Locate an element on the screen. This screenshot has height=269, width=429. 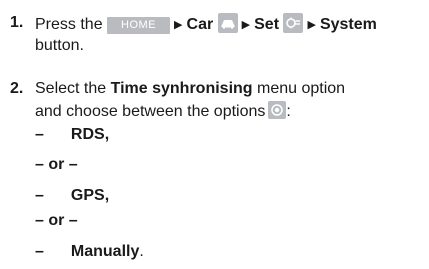
radio-select-icon is located at coordinates (277, 110).